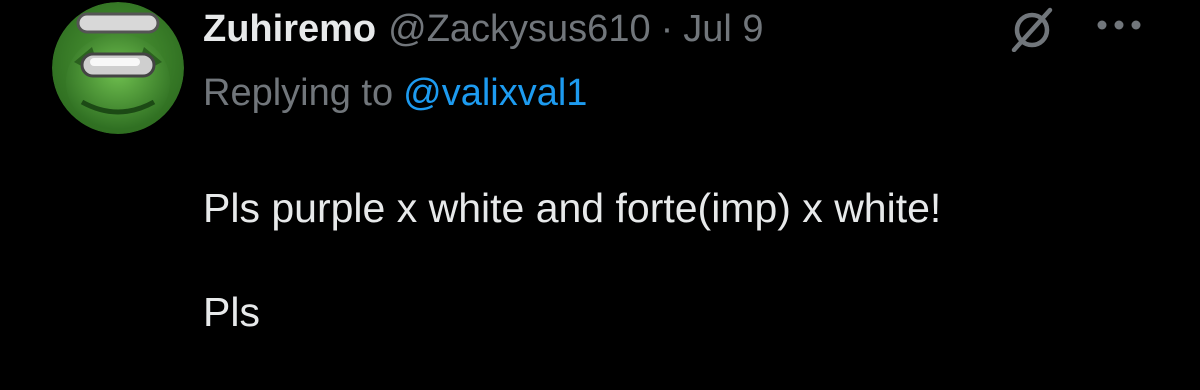 This screenshot has width=1200, height=390. I want to click on replying-to-line: Replying to @valixval1, so click(395, 93).